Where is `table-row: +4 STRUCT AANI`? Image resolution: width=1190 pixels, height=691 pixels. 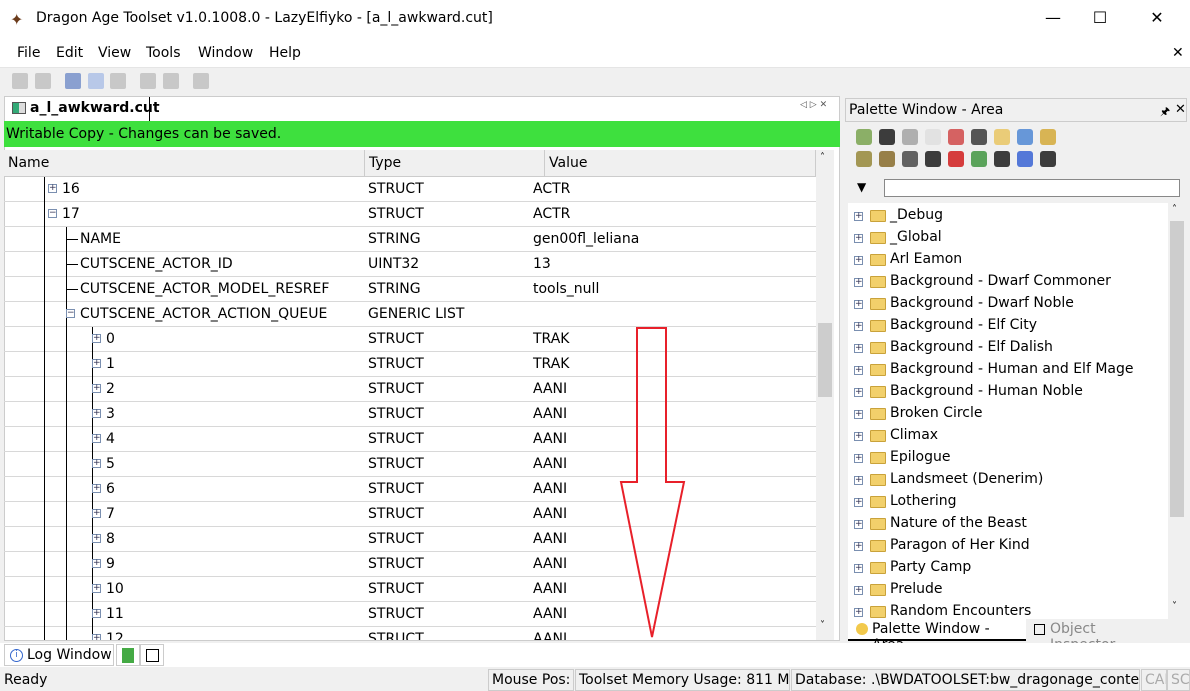 table-row: +4 STRUCT AANI is located at coordinates (410, 439).